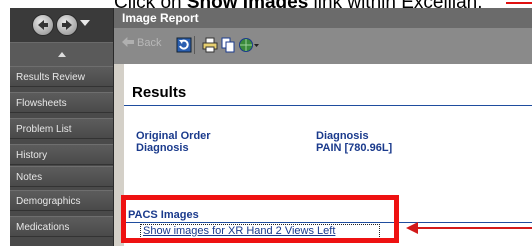  I want to click on sidebar-item-history: History, so click(61, 154).